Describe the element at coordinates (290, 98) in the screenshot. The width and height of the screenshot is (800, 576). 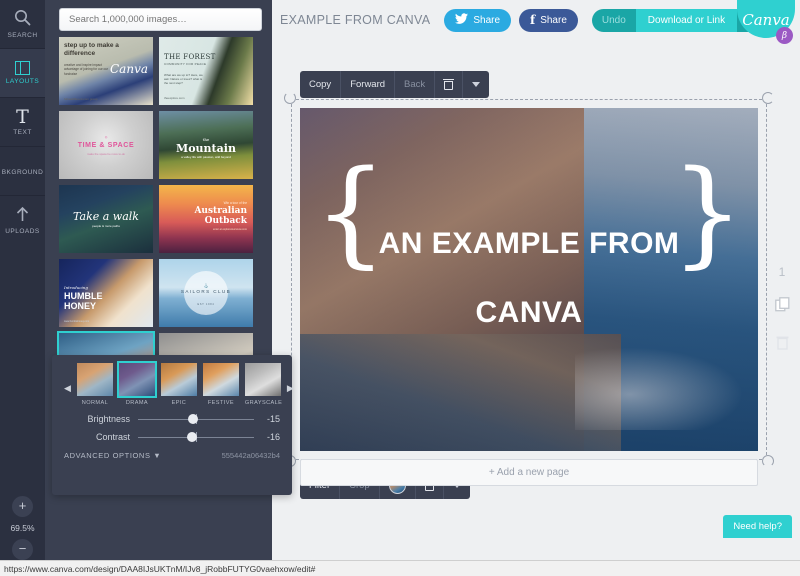
I see `rotate-handle-top-left` at that location.